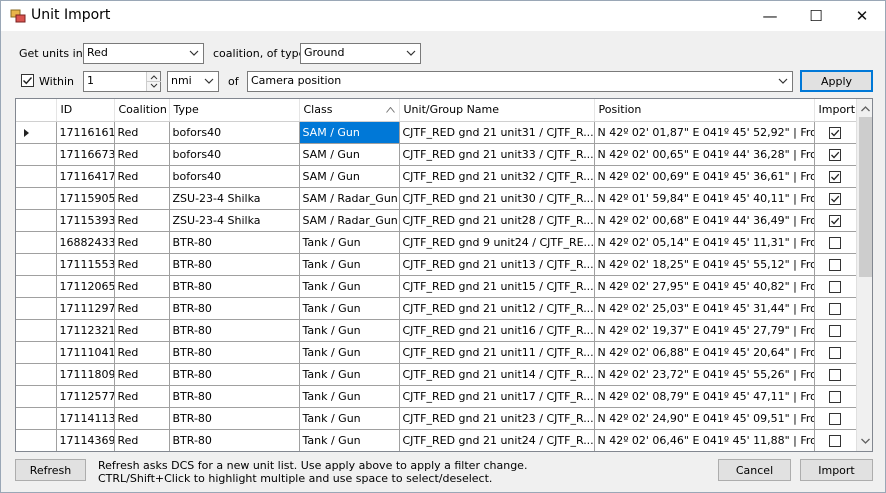 This screenshot has height=493, width=886. Describe the element at coordinates (85, 308) in the screenshot. I see `cell-id: 17111297` at that location.